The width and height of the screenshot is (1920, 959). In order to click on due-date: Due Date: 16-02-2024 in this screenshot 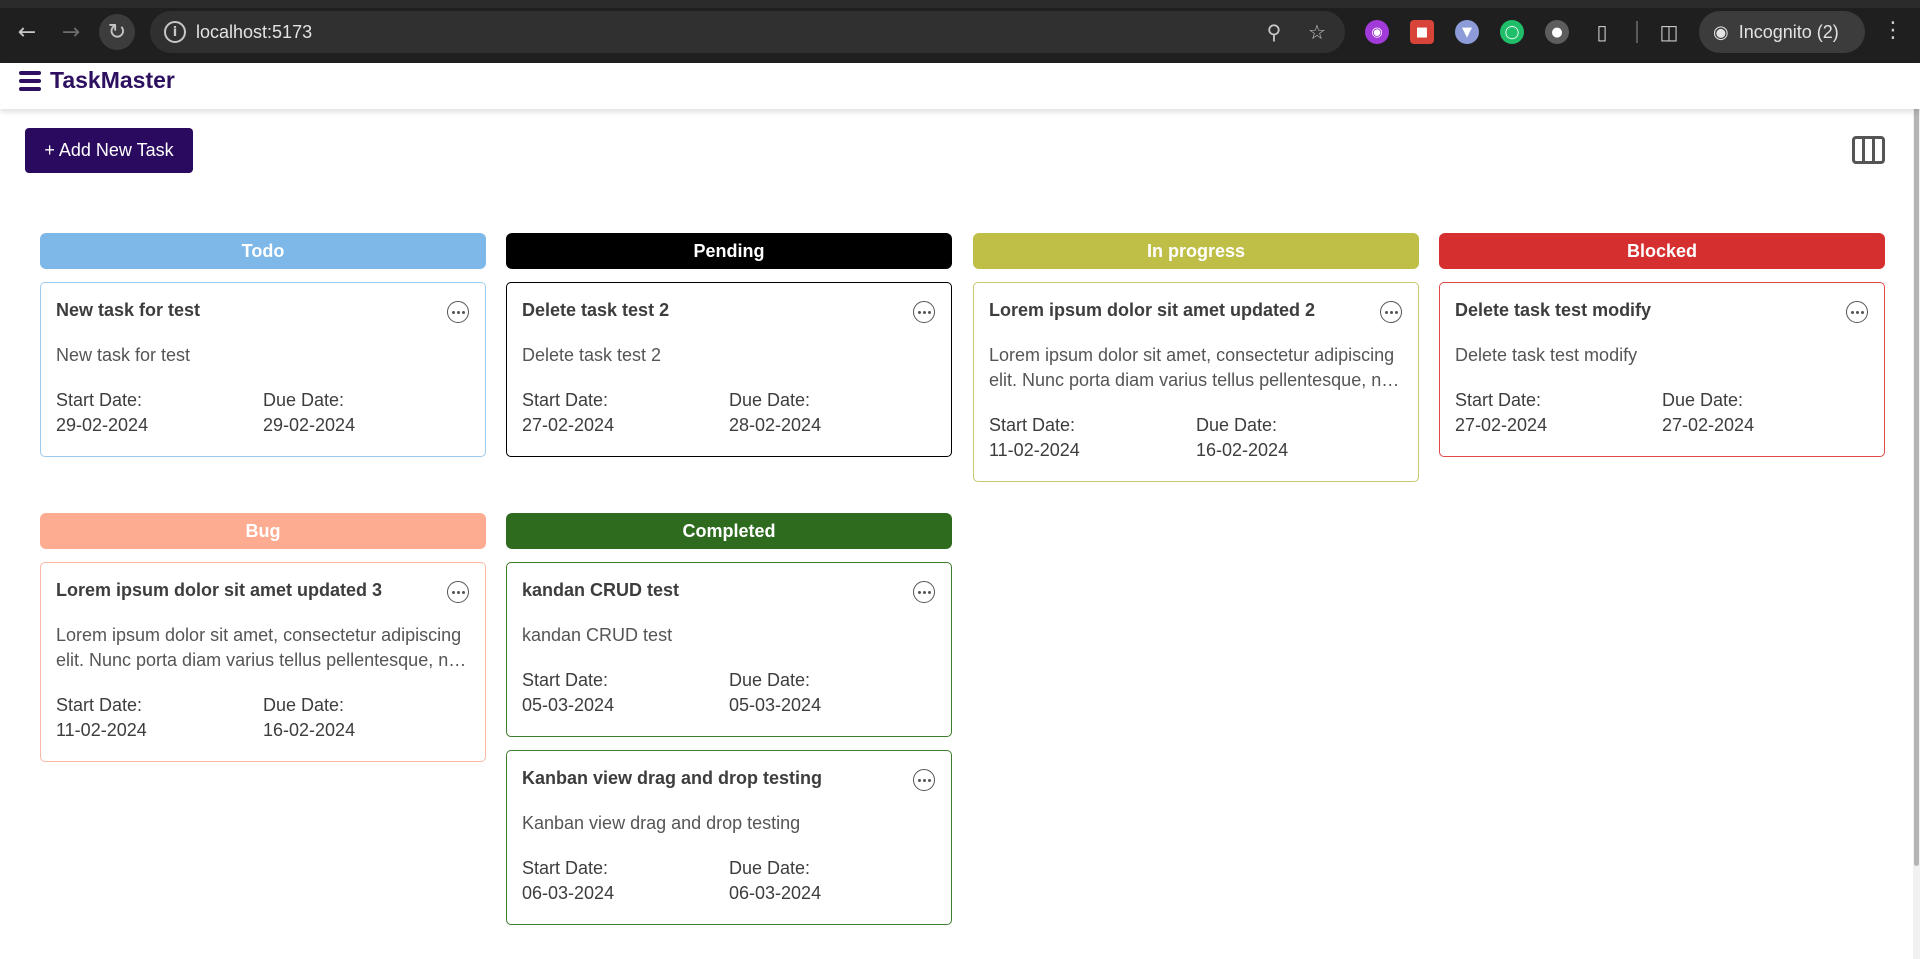, I will do `click(1299, 438)`.